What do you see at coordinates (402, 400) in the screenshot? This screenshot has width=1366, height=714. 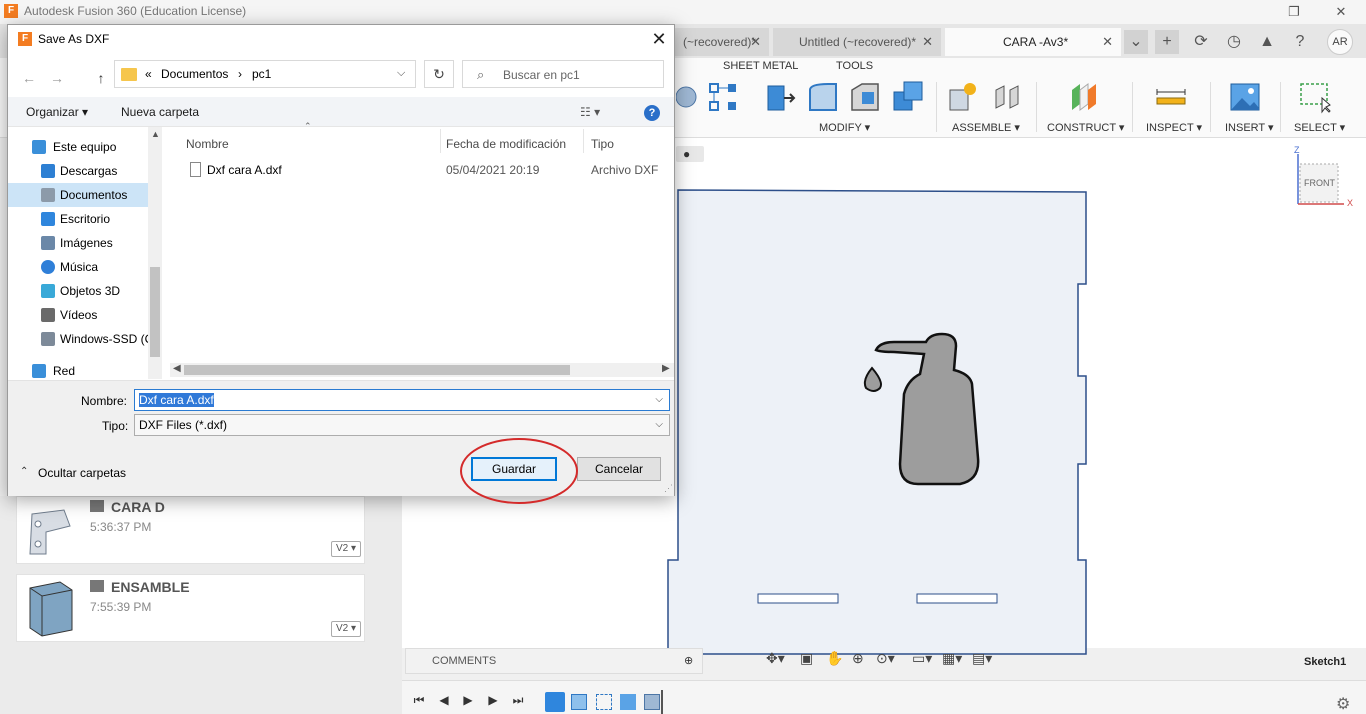 I see `filename-input: Dxf cara A.dxf ⌵` at bounding box center [402, 400].